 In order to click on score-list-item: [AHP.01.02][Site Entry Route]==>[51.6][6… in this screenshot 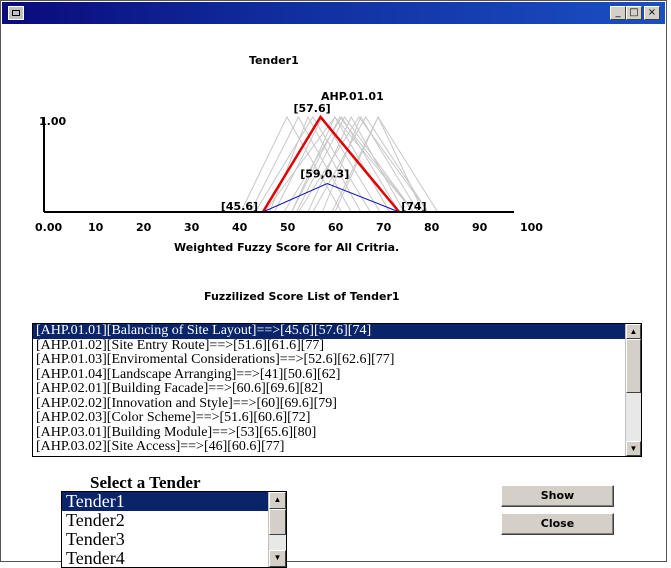, I will do `click(337, 346)`.